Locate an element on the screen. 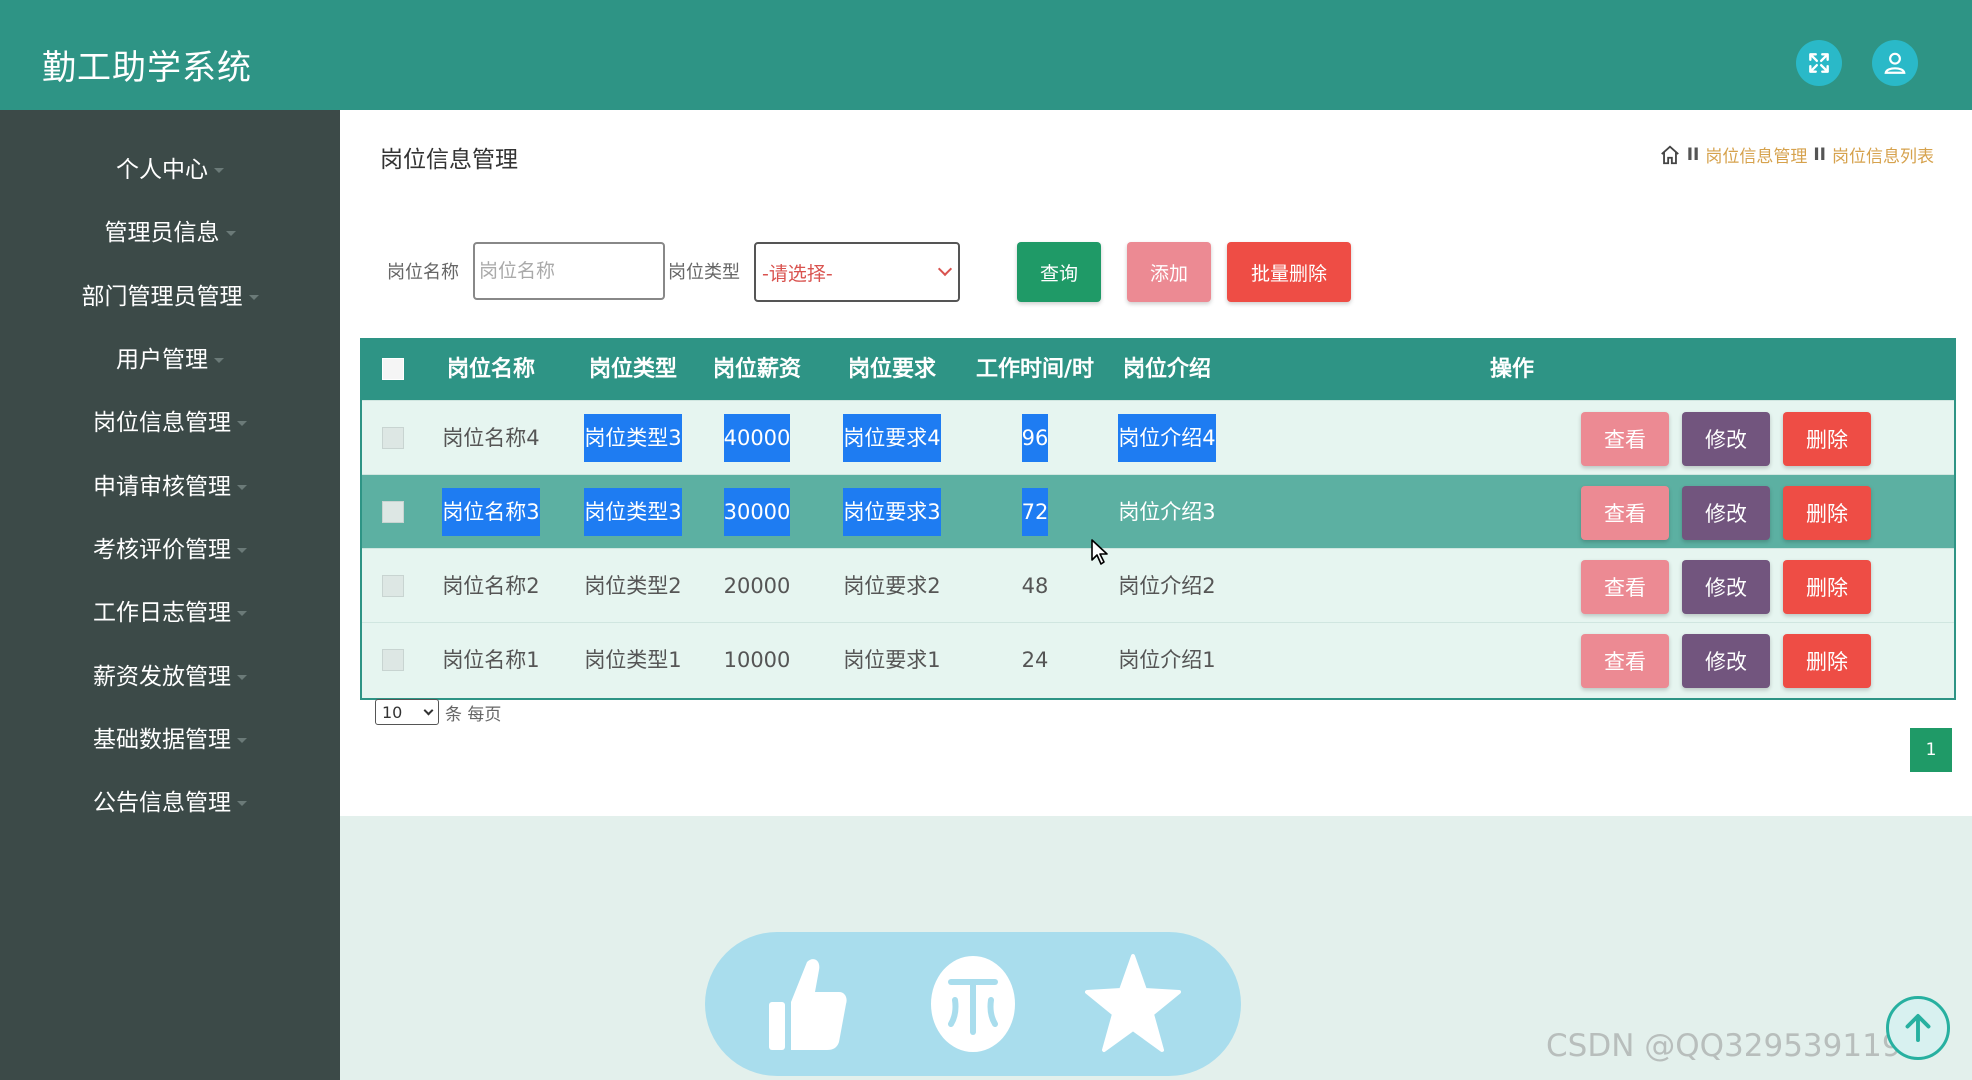  position-type-select: -请选择- is located at coordinates (857, 272).